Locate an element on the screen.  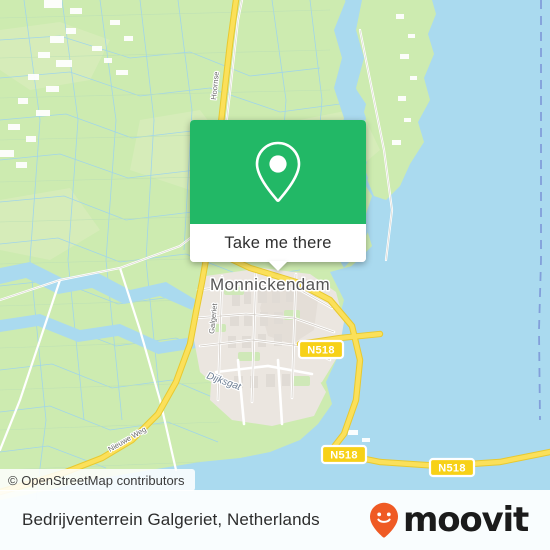
take-me-there-button: Take me there is located at coordinates (277, 243).